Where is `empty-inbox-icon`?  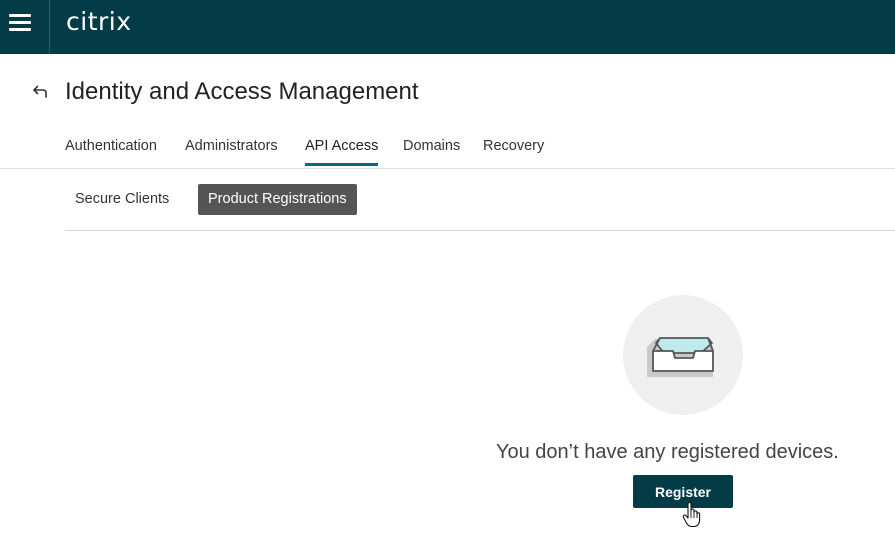 empty-inbox-icon is located at coordinates (680, 357).